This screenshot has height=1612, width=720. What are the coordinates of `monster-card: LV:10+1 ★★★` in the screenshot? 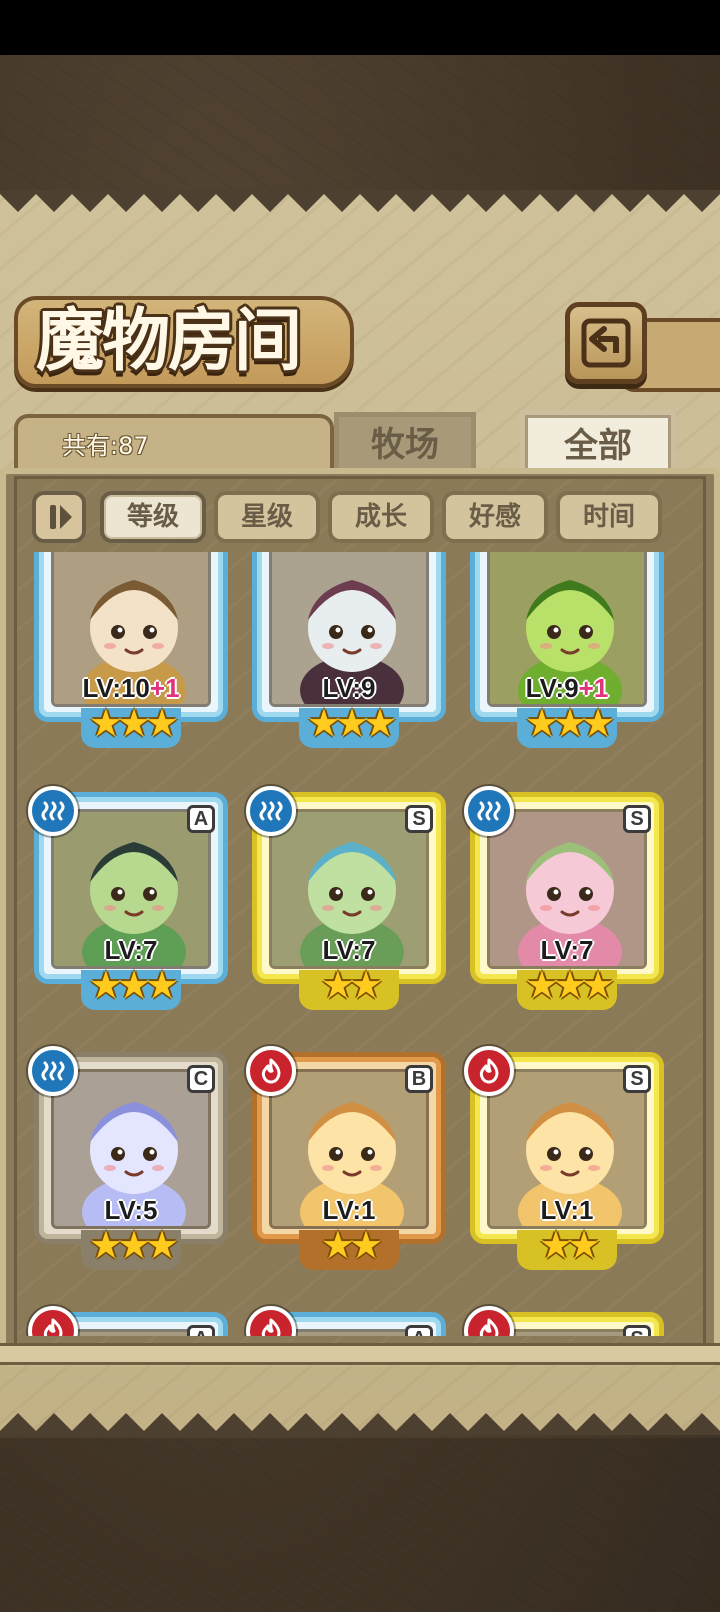 It's located at (131, 650).